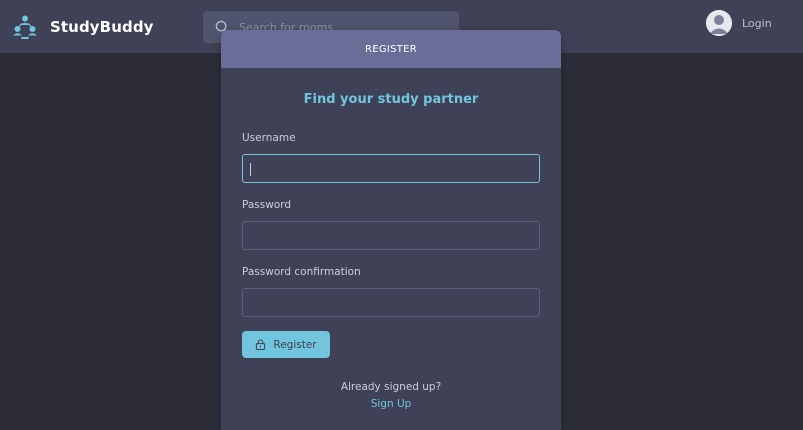 The width and height of the screenshot is (803, 430). What do you see at coordinates (739, 23) in the screenshot?
I see `user-menu: Login` at bounding box center [739, 23].